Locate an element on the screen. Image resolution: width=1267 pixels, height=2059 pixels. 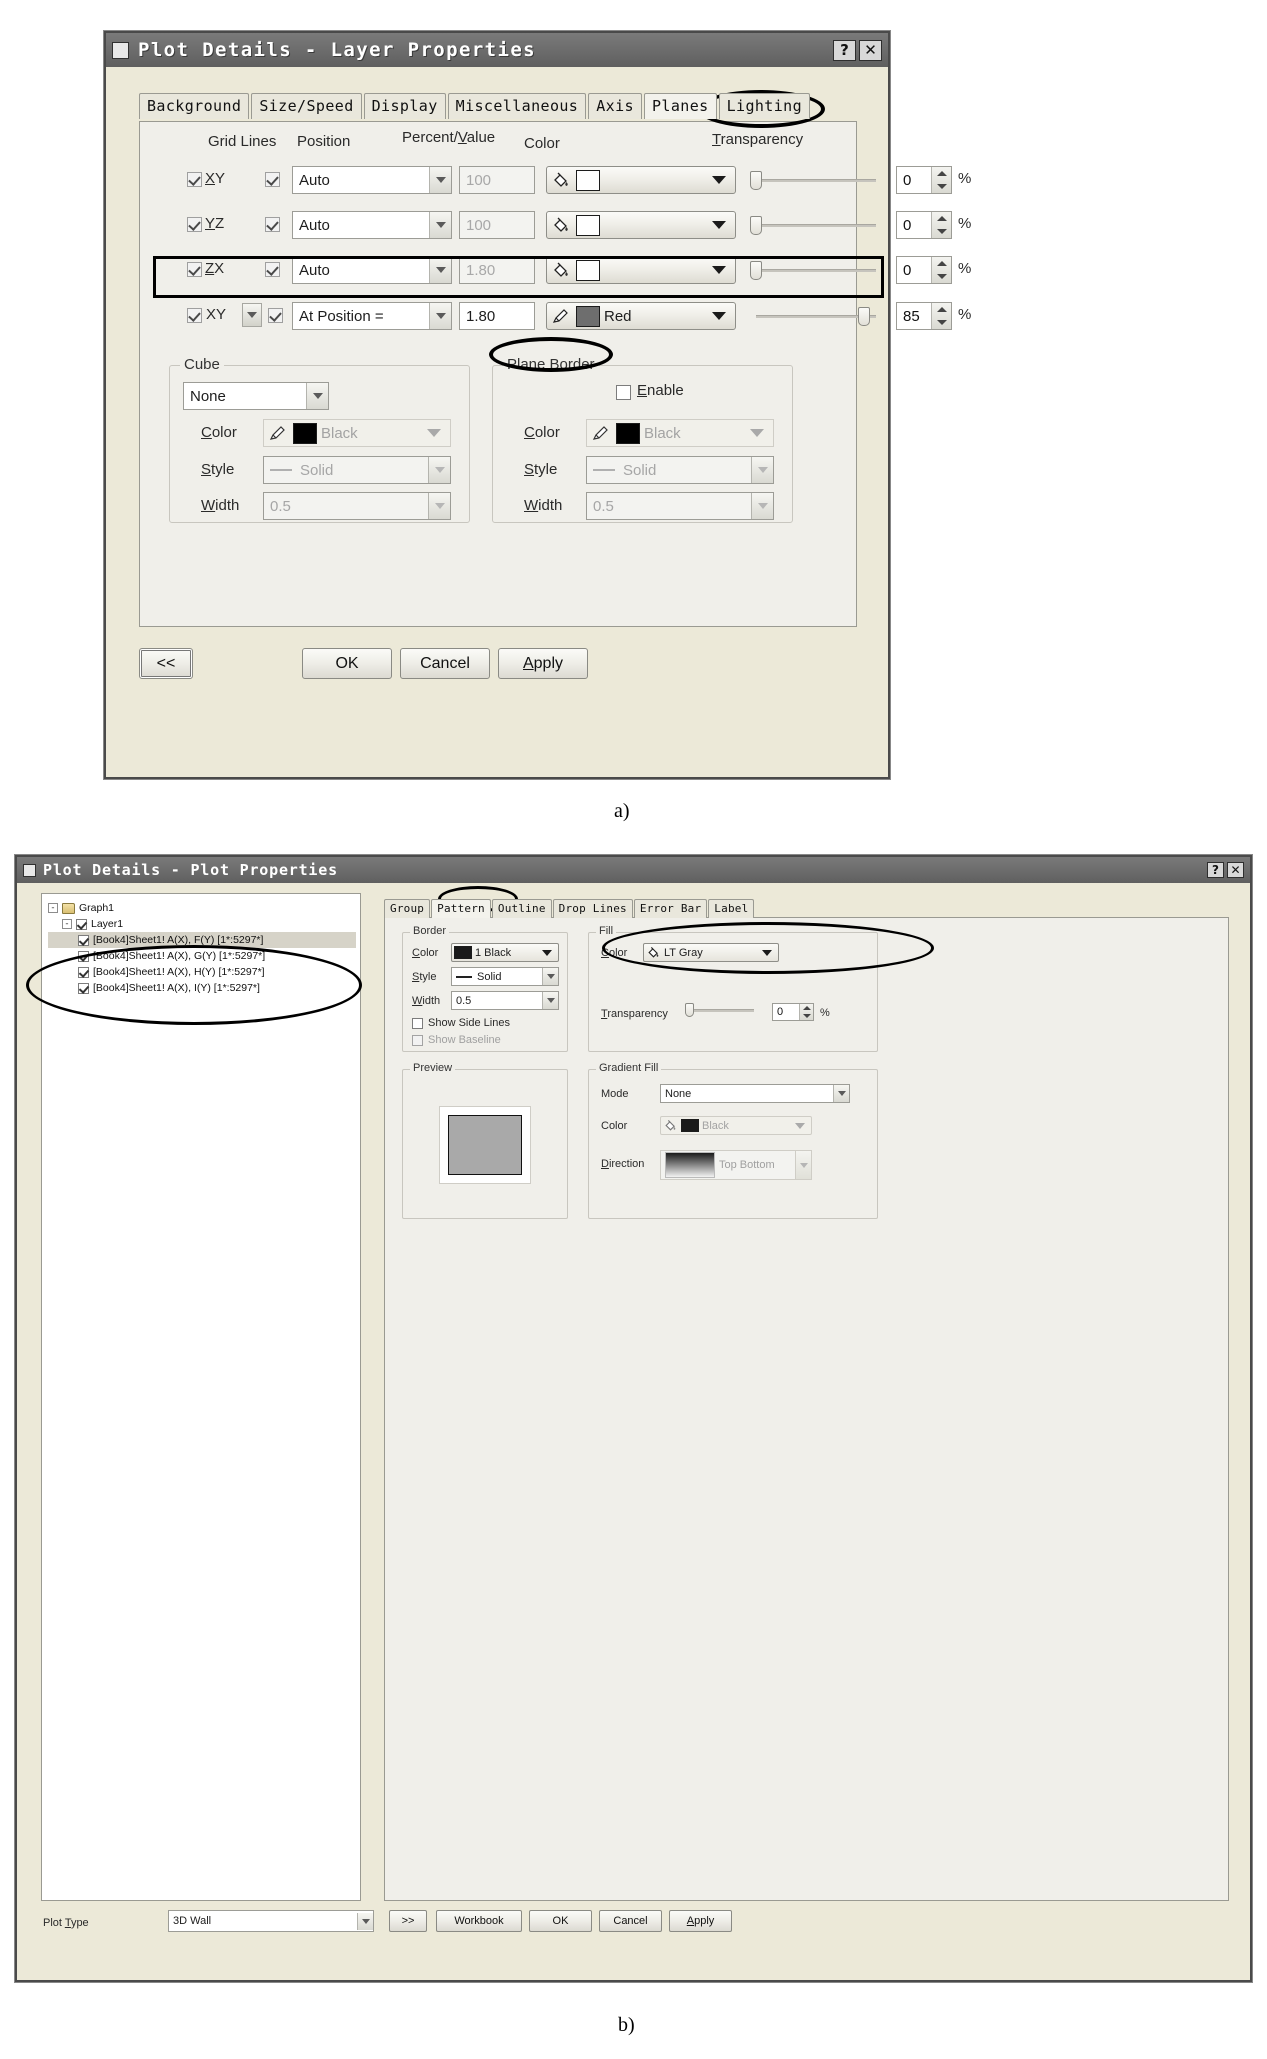
dialog-b-title-buttons: ? ✕ is located at coordinates (1225, 870).